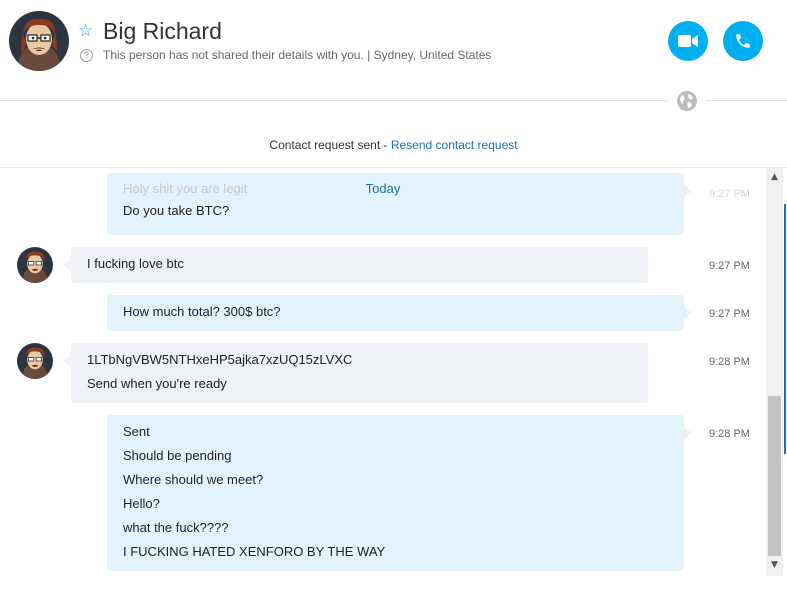 This screenshot has height=596, width=787. Describe the element at coordinates (193, 479) in the screenshot. I see `message-line: Where should we meet?` at that location.